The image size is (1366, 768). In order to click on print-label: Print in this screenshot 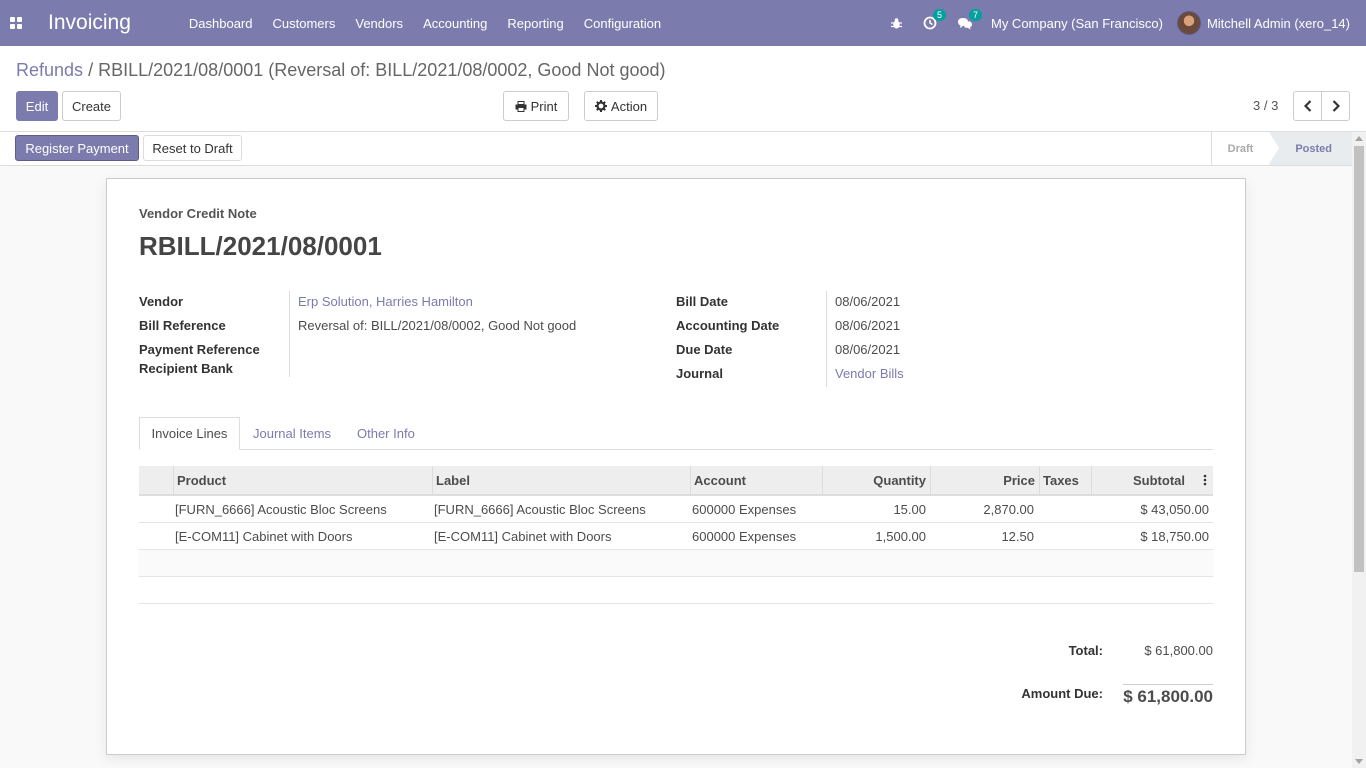, I will do `click(544, 106)`.